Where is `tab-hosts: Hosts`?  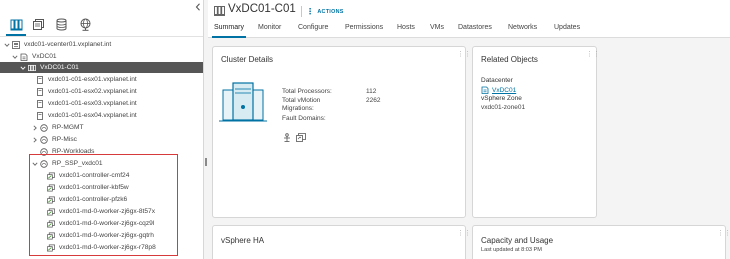
tab-hosts: Hosts is located at coordinates (406, 30).